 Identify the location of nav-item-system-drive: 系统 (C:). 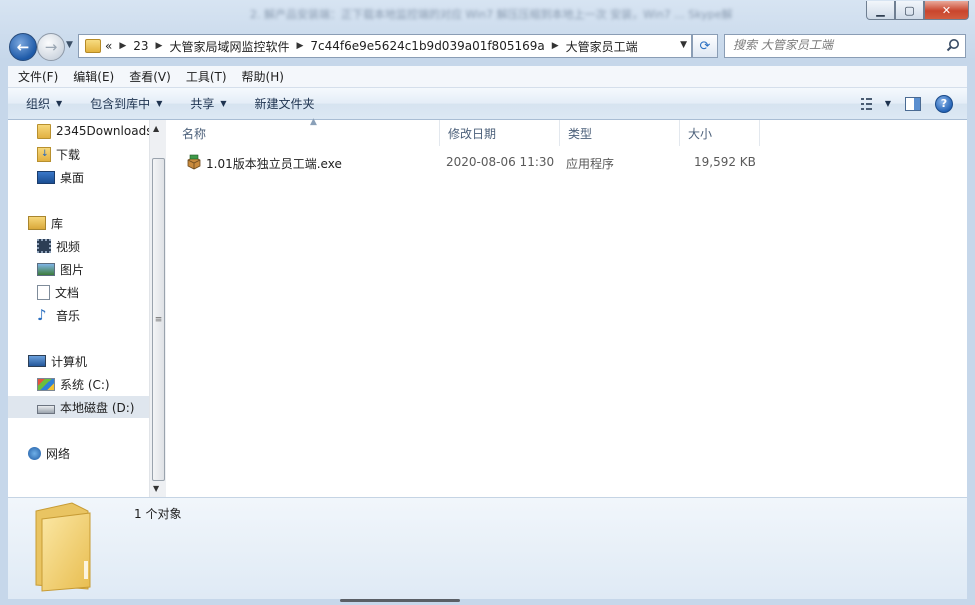
(78, 384).